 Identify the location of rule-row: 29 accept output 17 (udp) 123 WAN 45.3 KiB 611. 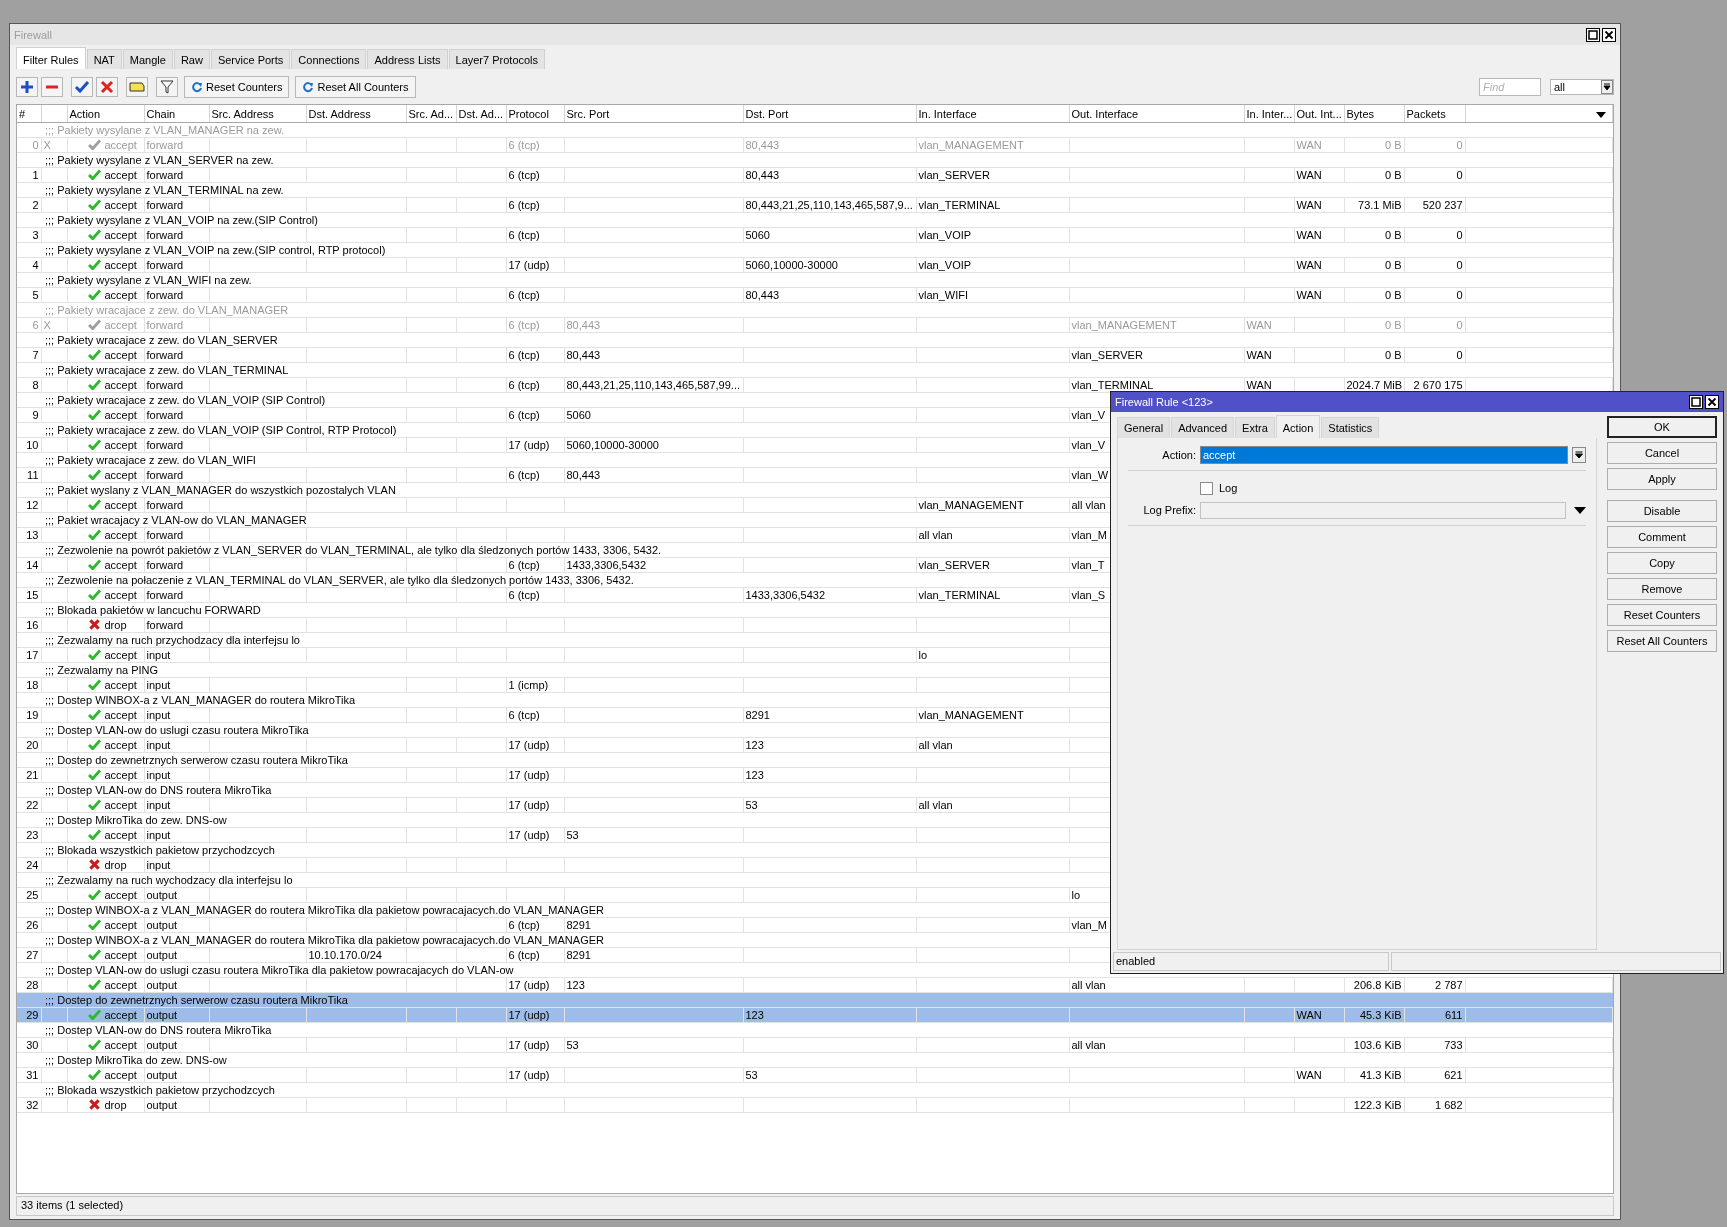
(815, 1015).